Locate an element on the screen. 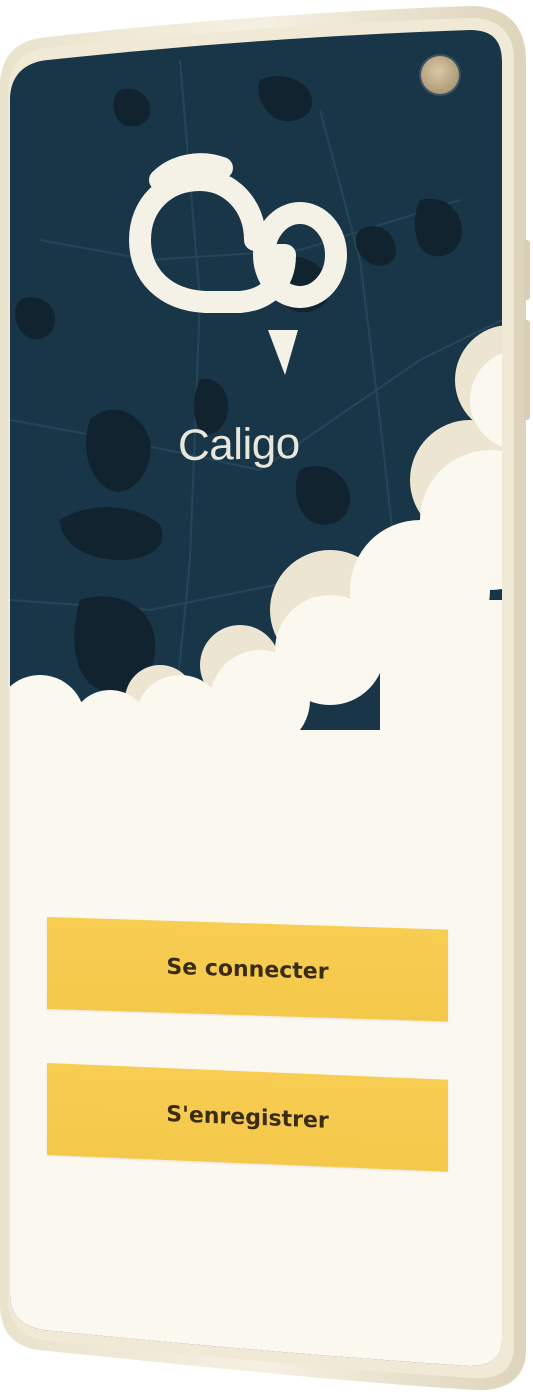  login-button: Se connecter is located at coordinates (247, 969).